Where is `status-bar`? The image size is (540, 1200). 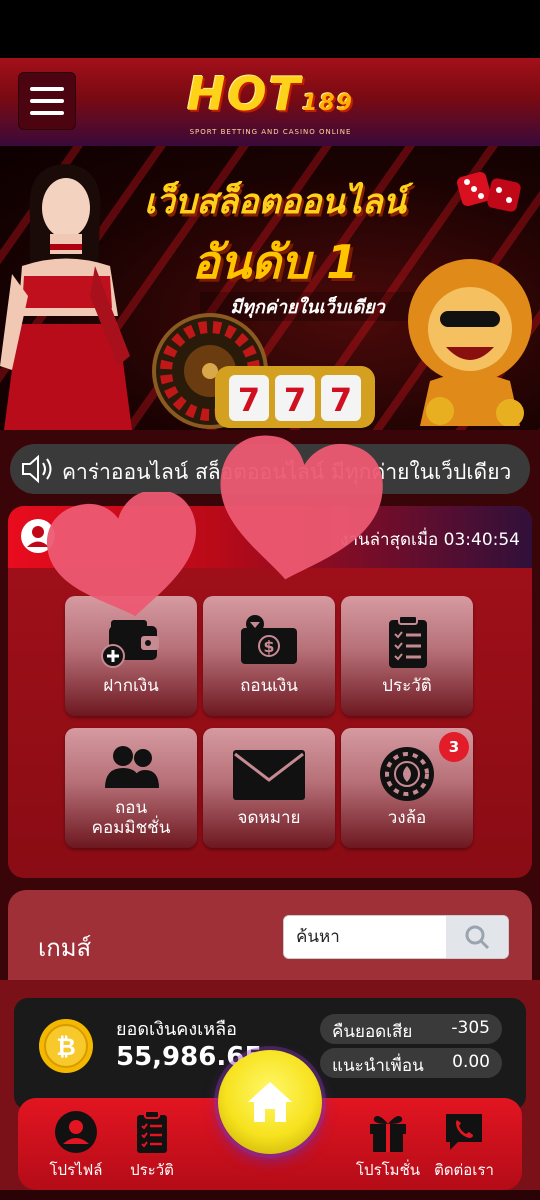
status-bar is located at coordinates (270, 29).